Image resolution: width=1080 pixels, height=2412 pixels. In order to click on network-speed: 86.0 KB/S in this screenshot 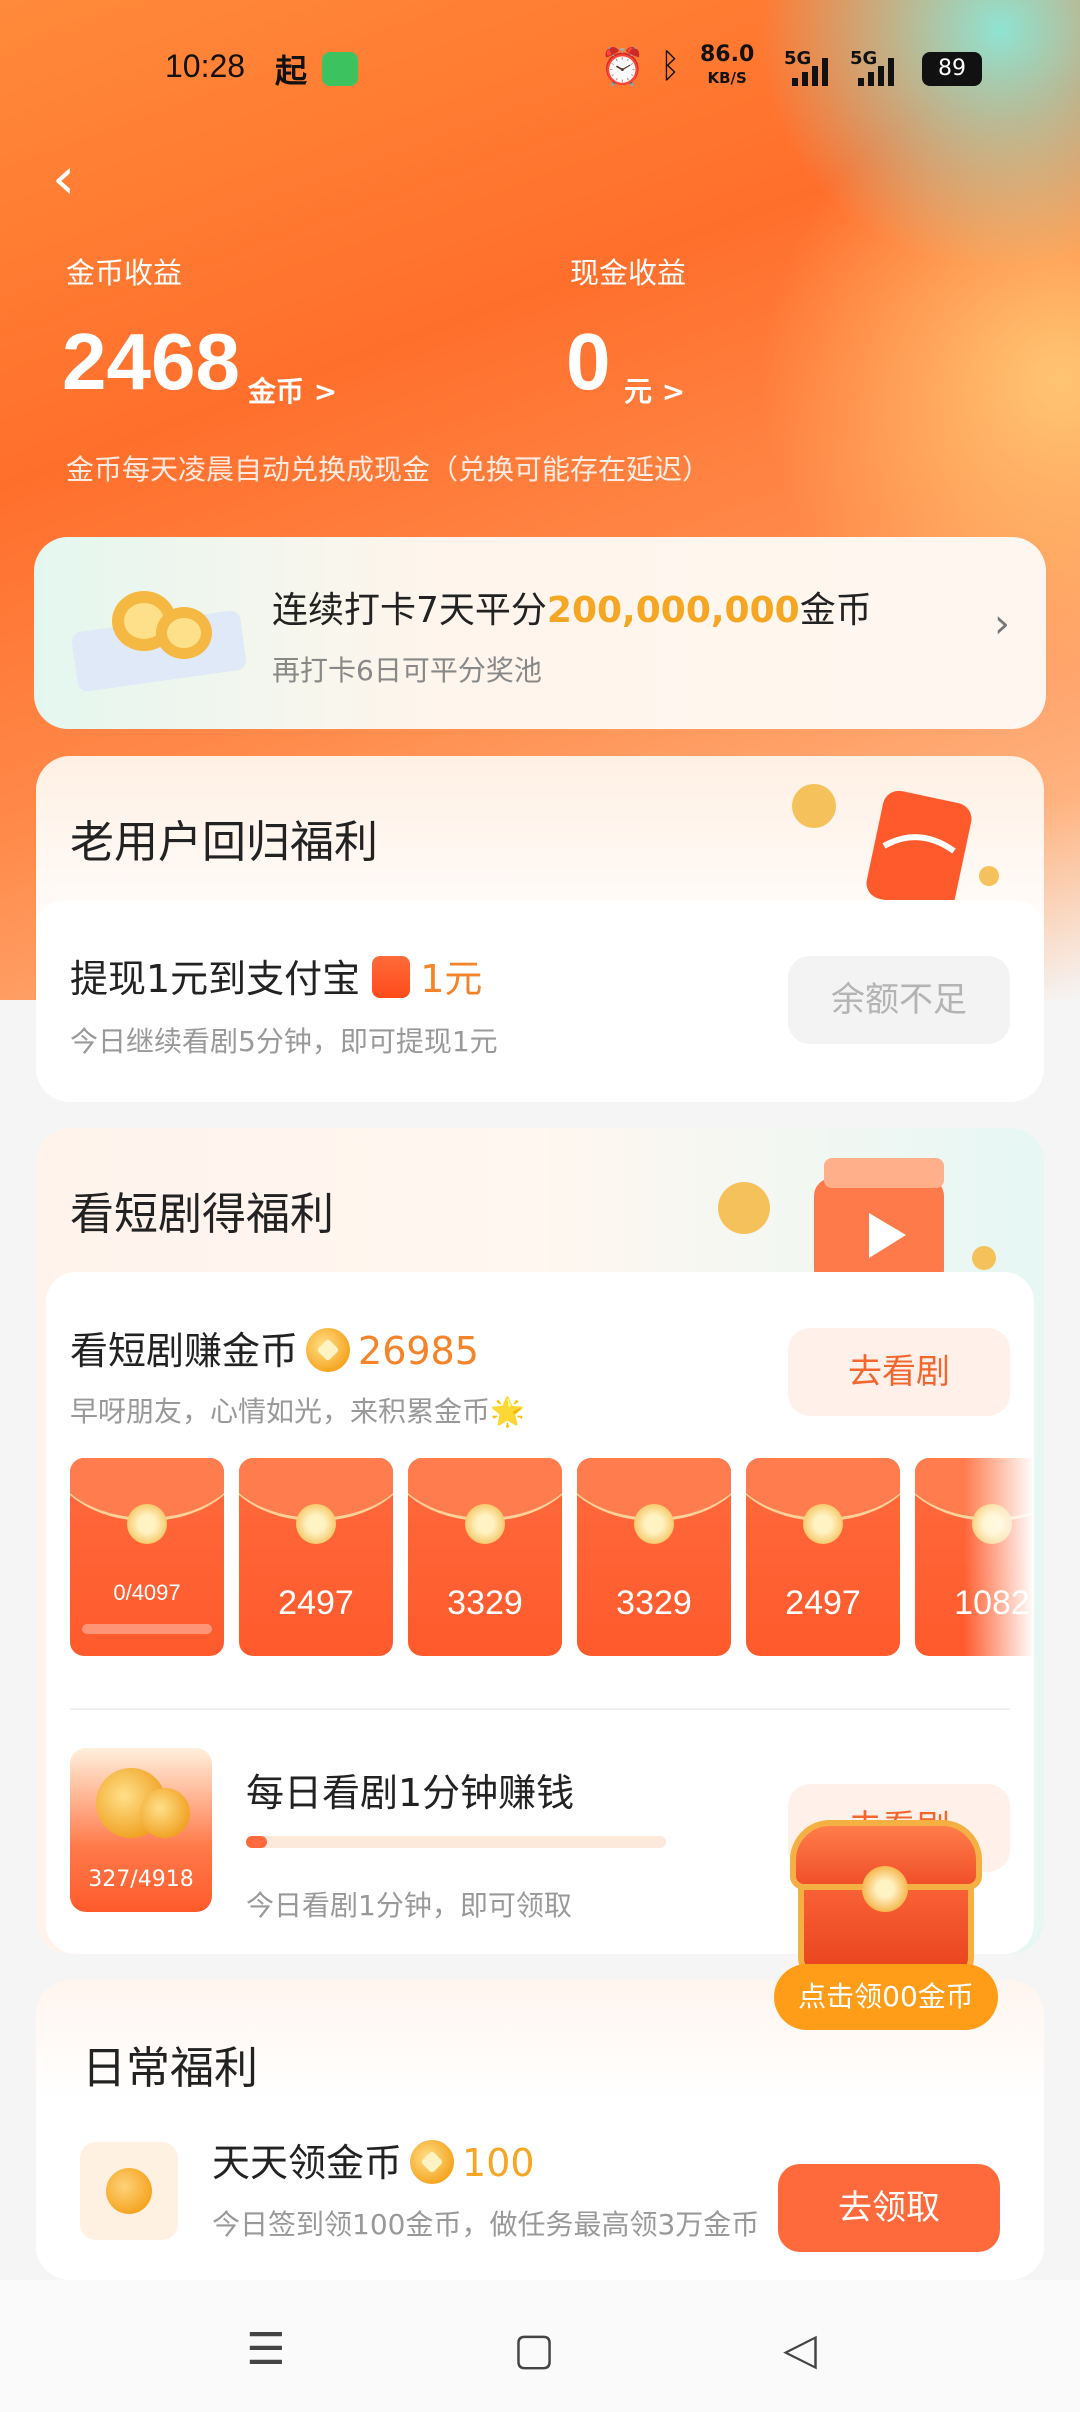, I will do `click(727, 66)`.